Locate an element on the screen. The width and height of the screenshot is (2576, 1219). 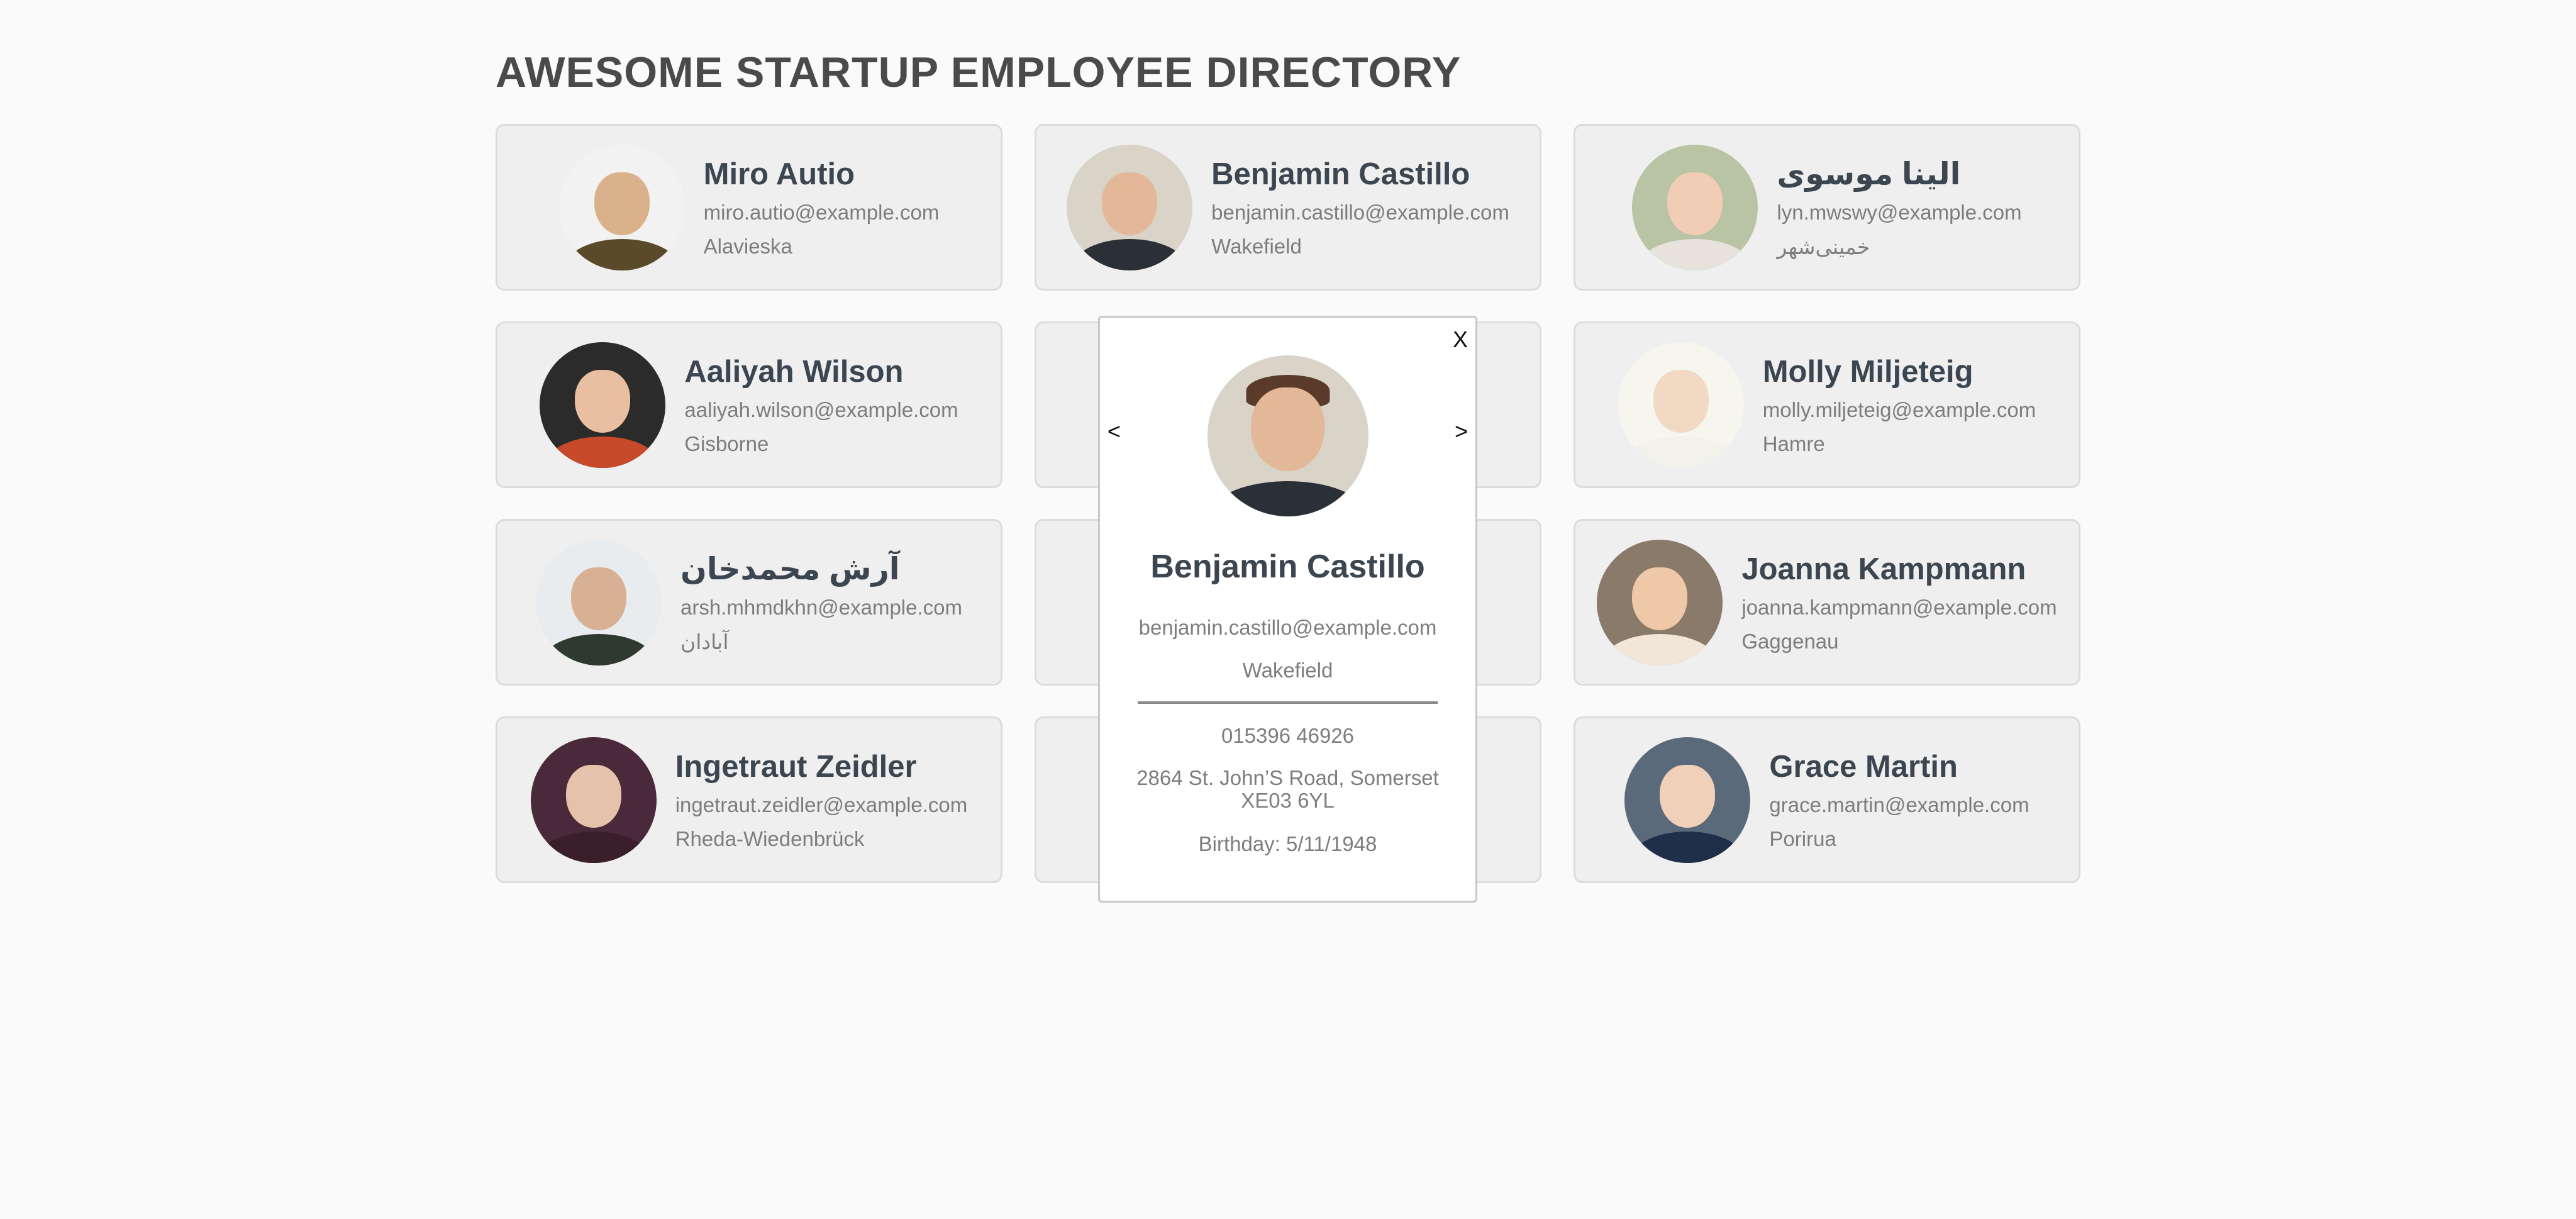
modal-avatar is located at coordinates (1287, 435).